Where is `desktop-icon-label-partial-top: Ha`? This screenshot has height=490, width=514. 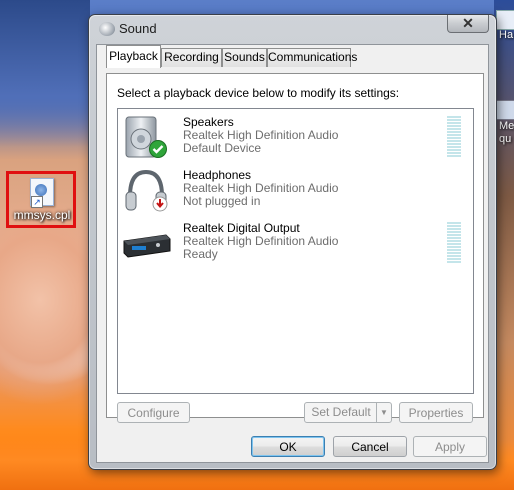
desktop-icon-label-partial-top: Ha is located at coordinates (506, 35).